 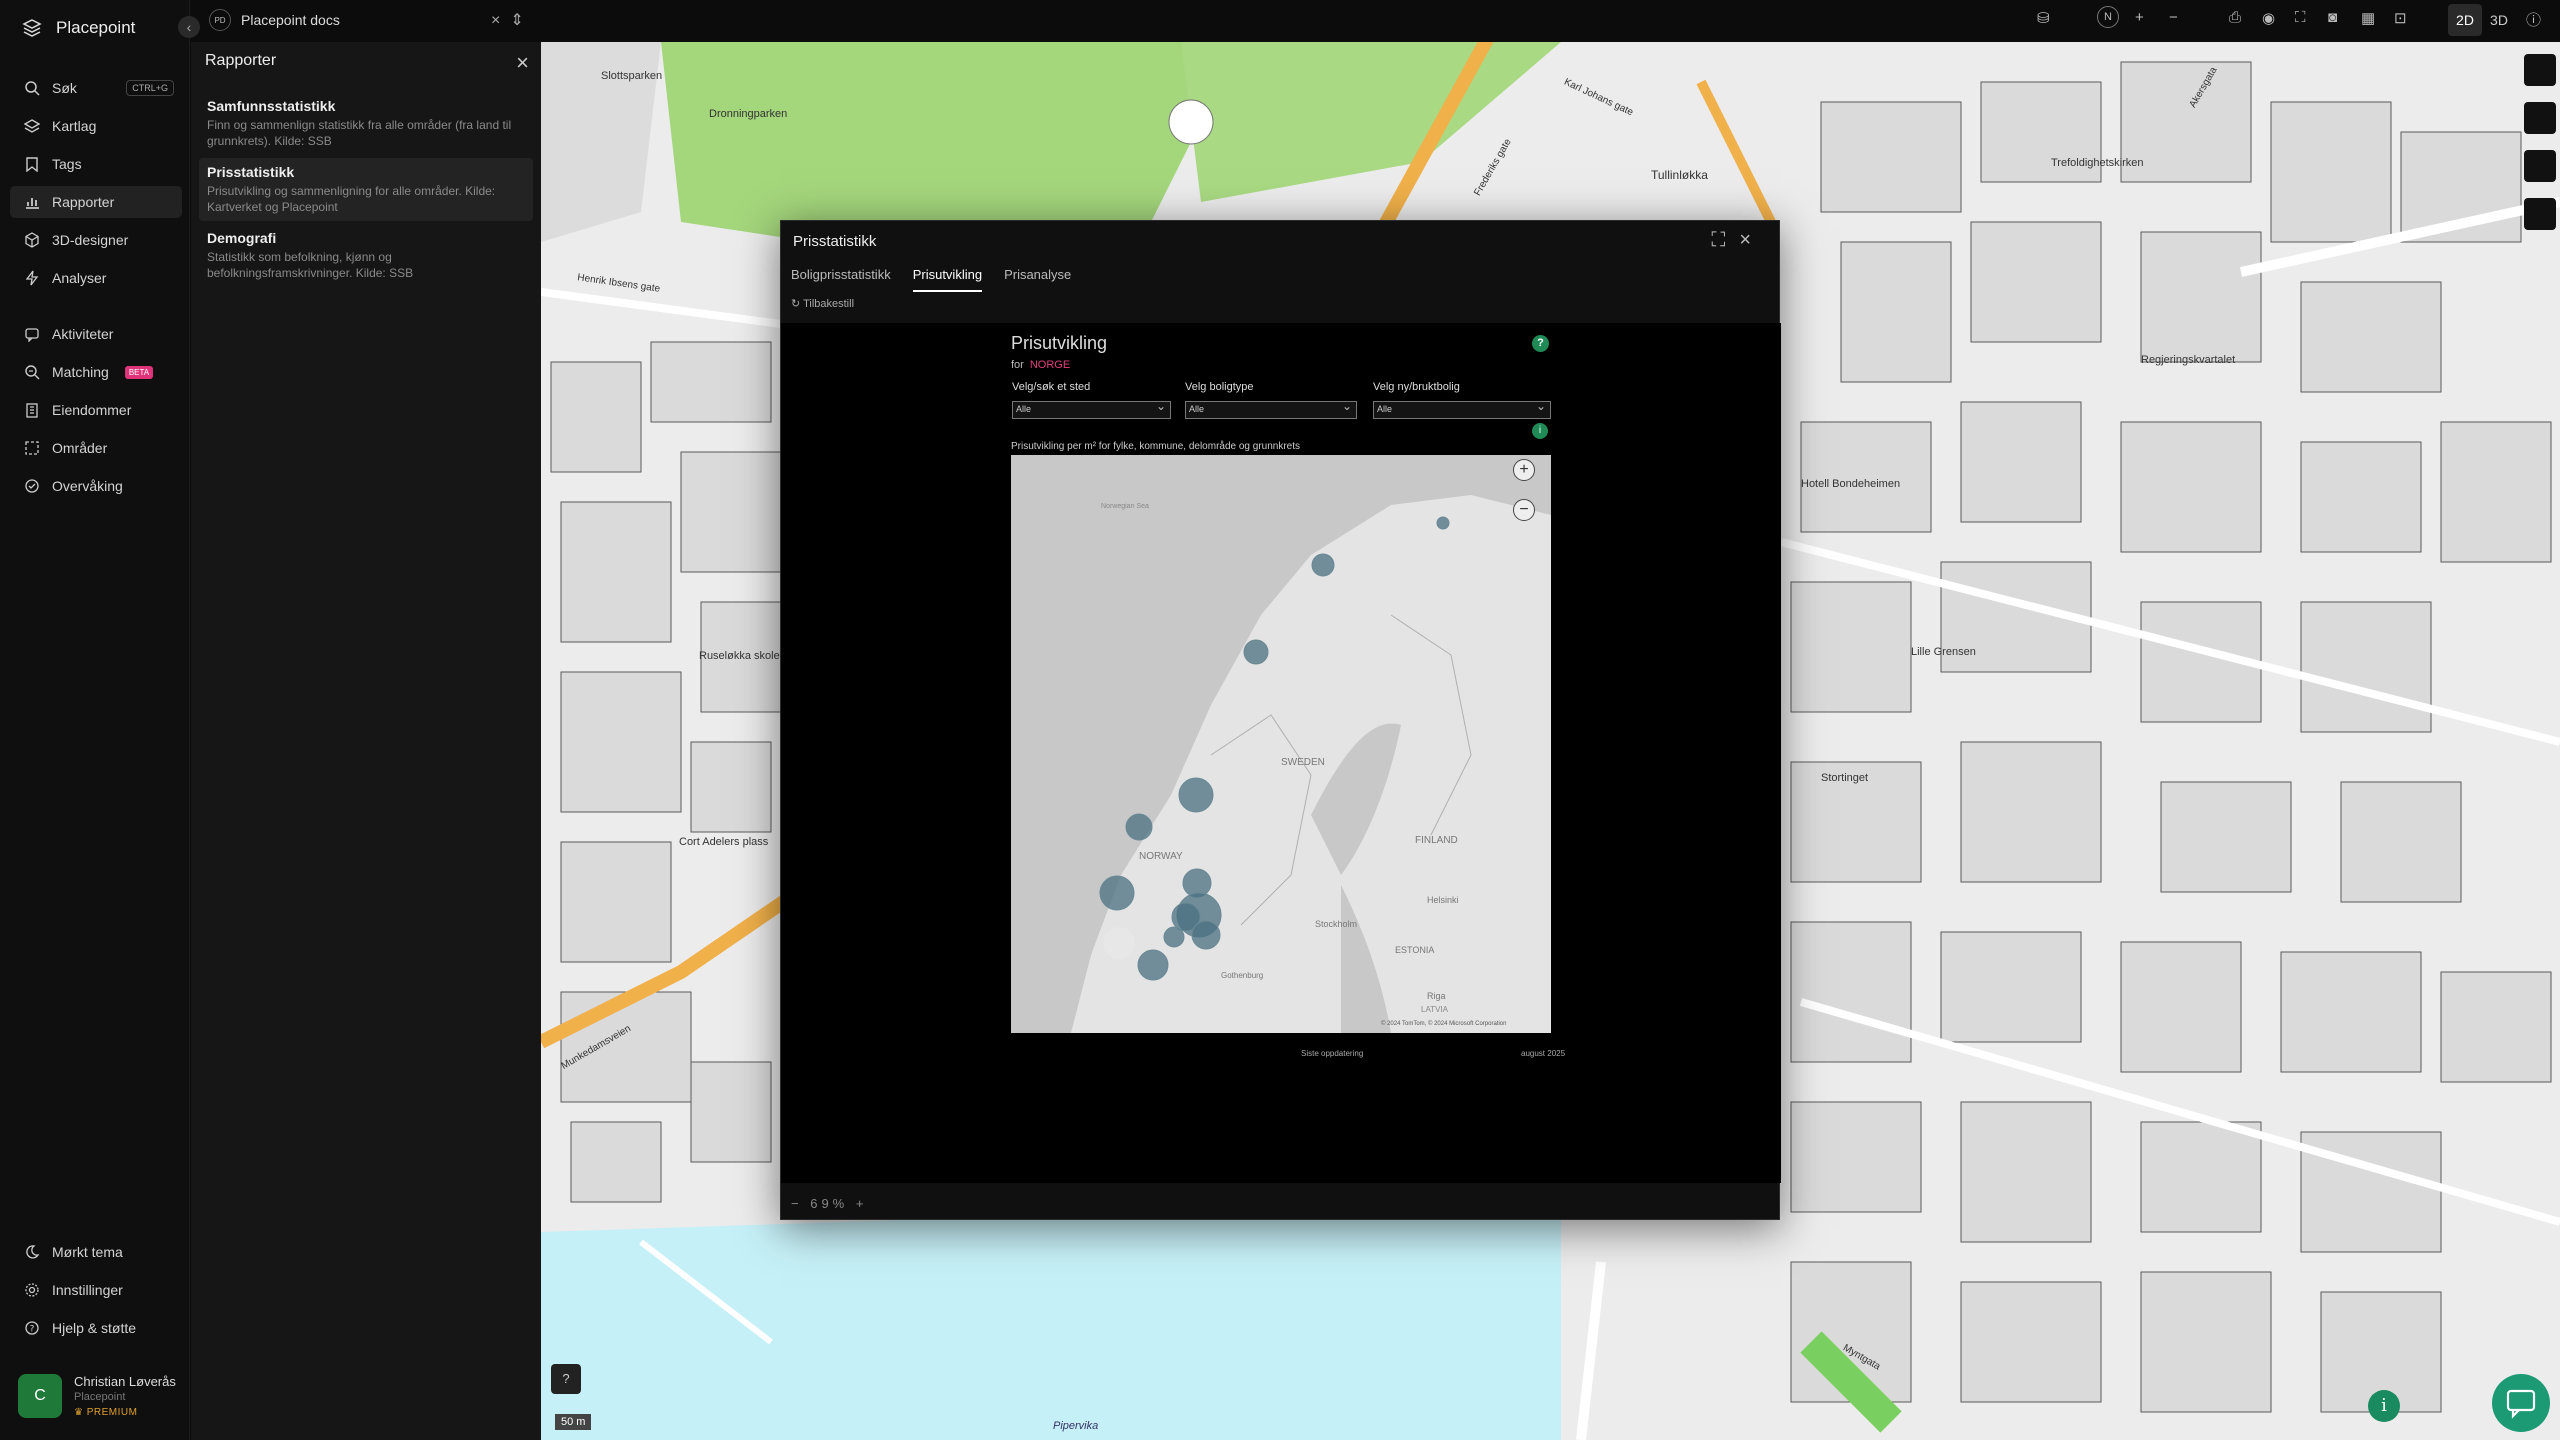 I want to click on nav-activities: Aktiviteter, so click(x=96, y=334).